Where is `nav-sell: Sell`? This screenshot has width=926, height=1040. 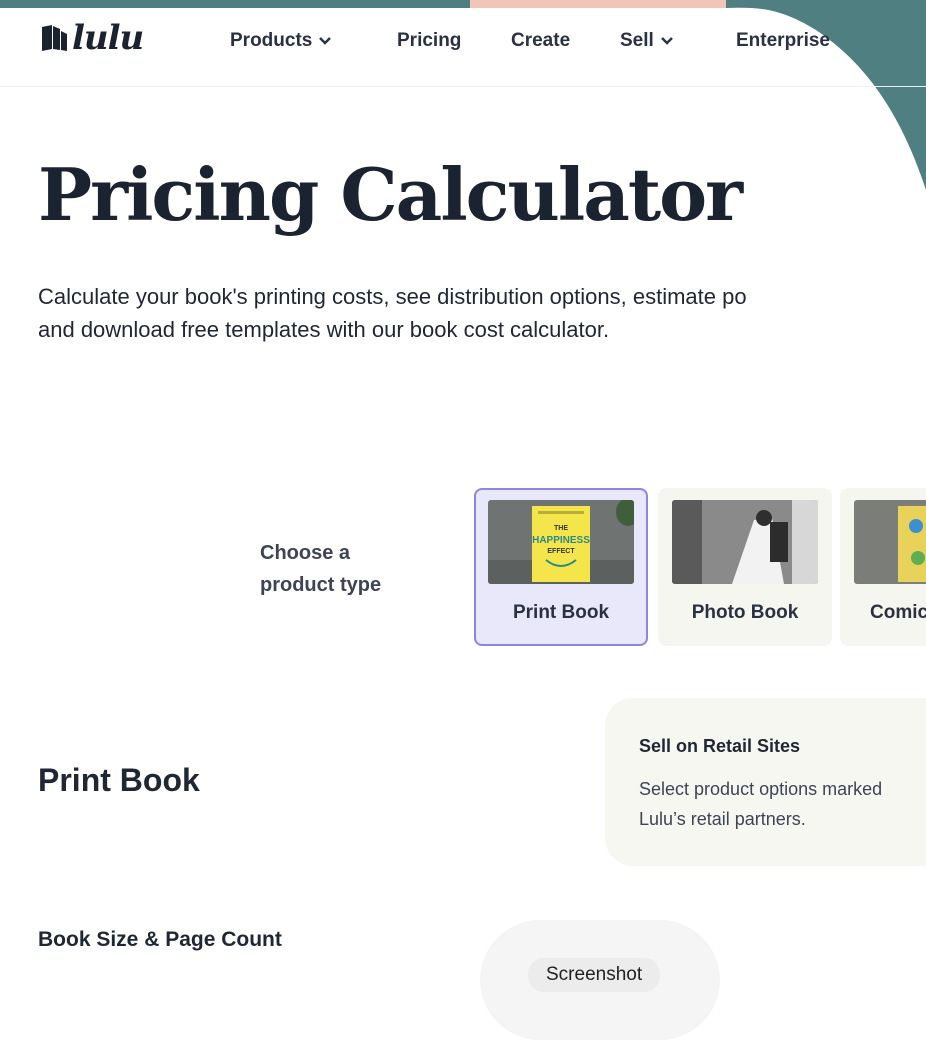
nav-sell: Sell is located at coordinates (647, 41).